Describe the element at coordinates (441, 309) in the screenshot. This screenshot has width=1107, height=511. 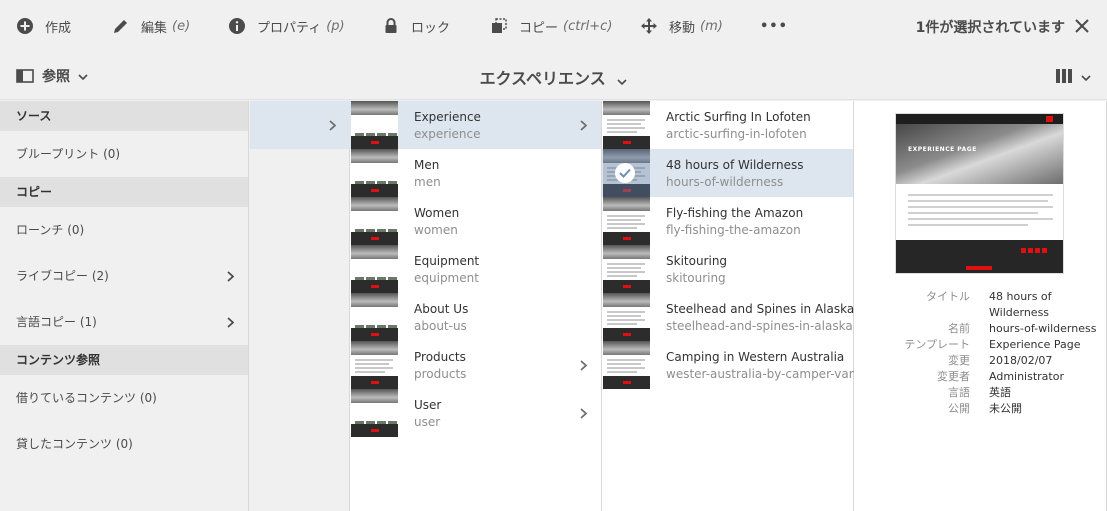
I see `item-title: About Us` at that location.